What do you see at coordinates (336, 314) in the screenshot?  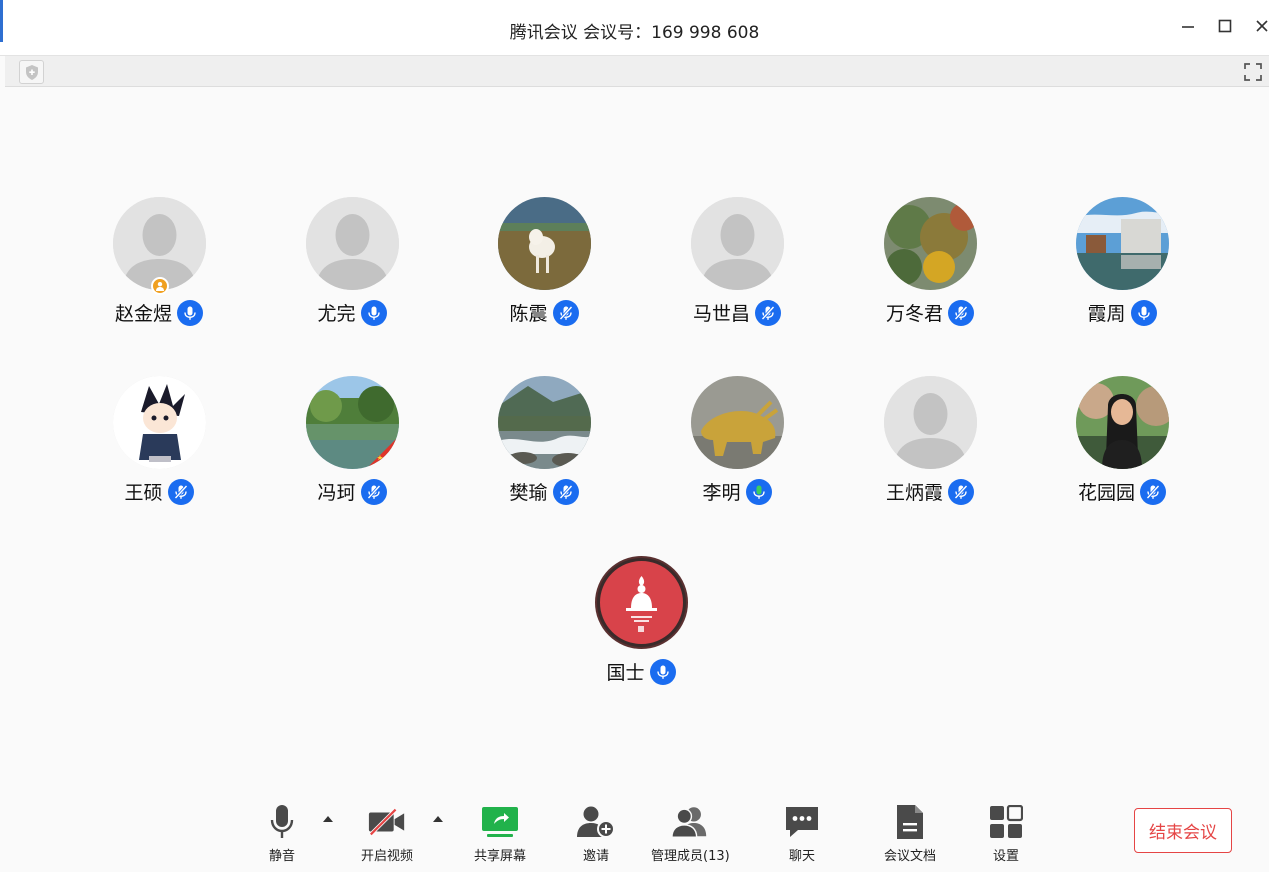 I see `participant-name: 尤完` at bounding box center [336, 314].